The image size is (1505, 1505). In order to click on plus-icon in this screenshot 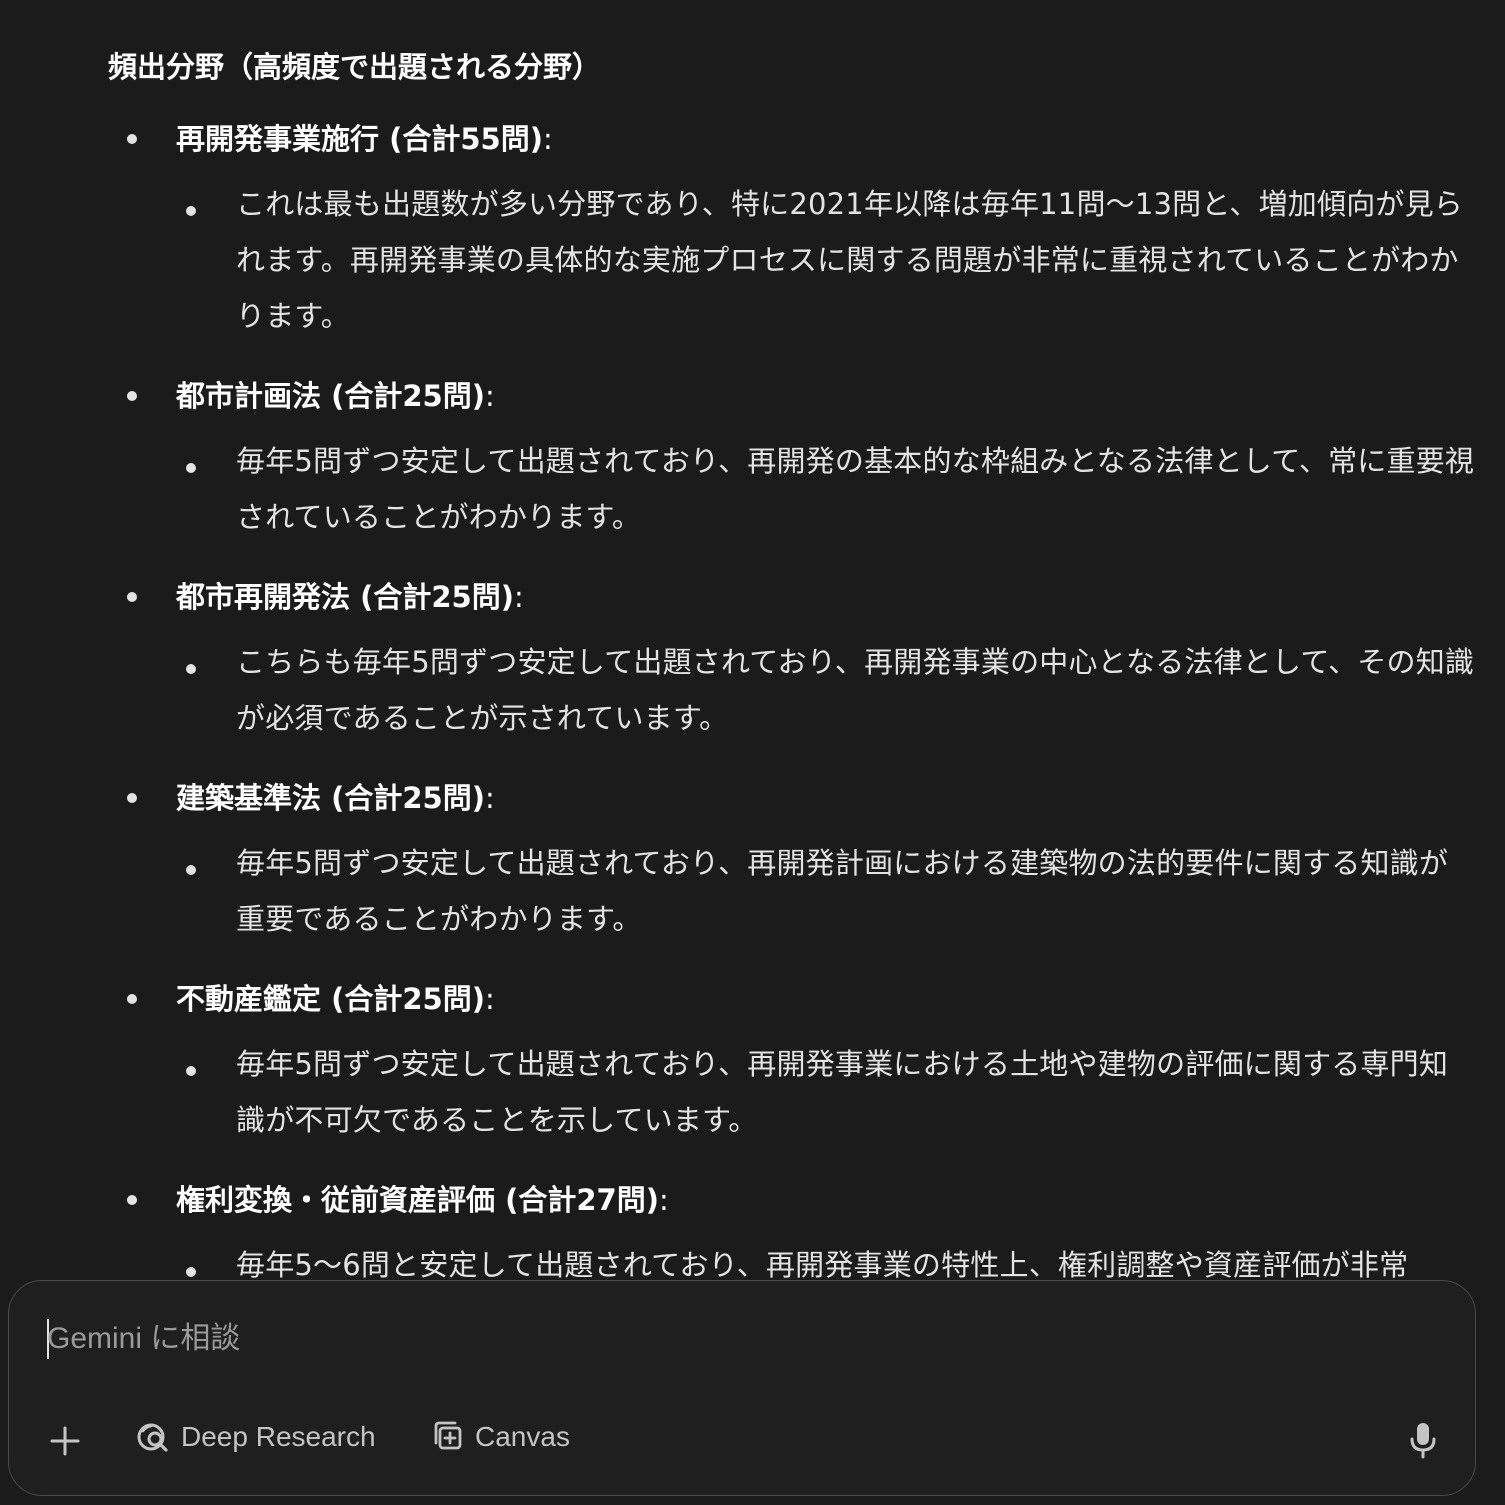, I will do `click(65, 1441)`.